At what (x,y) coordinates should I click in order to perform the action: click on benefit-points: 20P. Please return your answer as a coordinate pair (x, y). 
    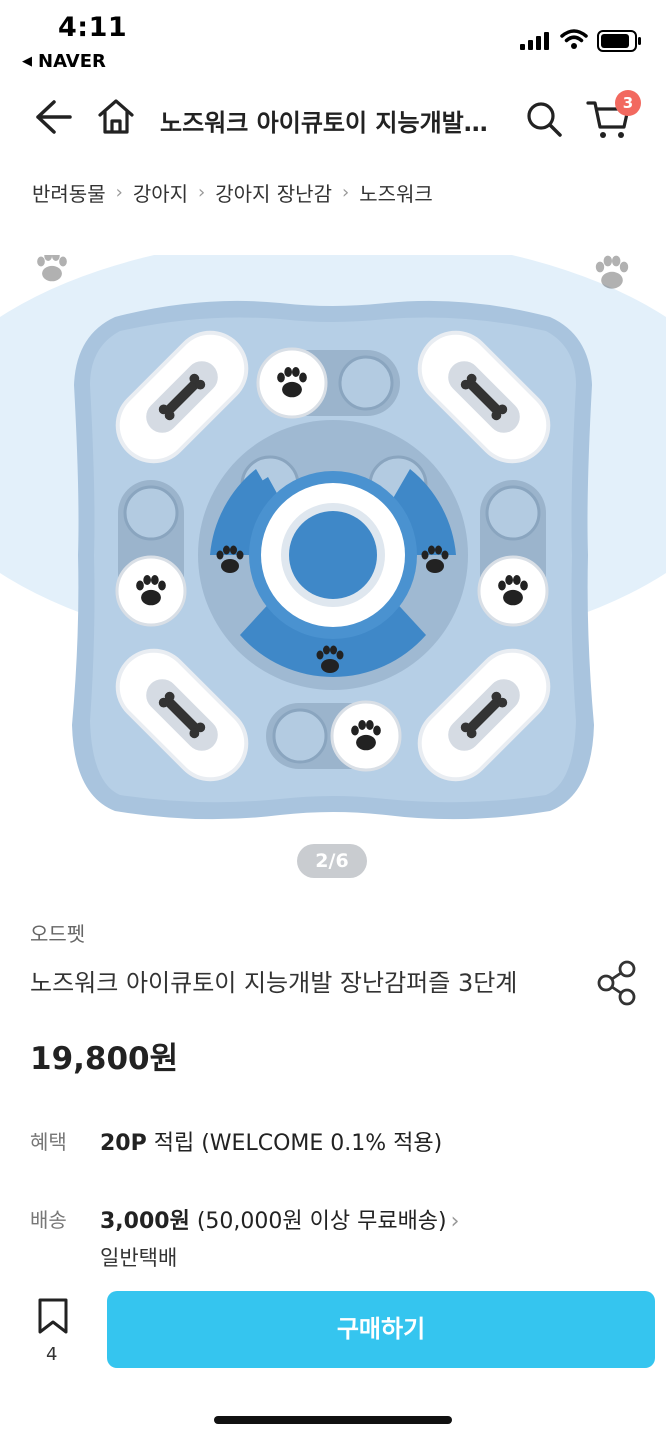
    Looking at the image, I should click on (123, 1143).